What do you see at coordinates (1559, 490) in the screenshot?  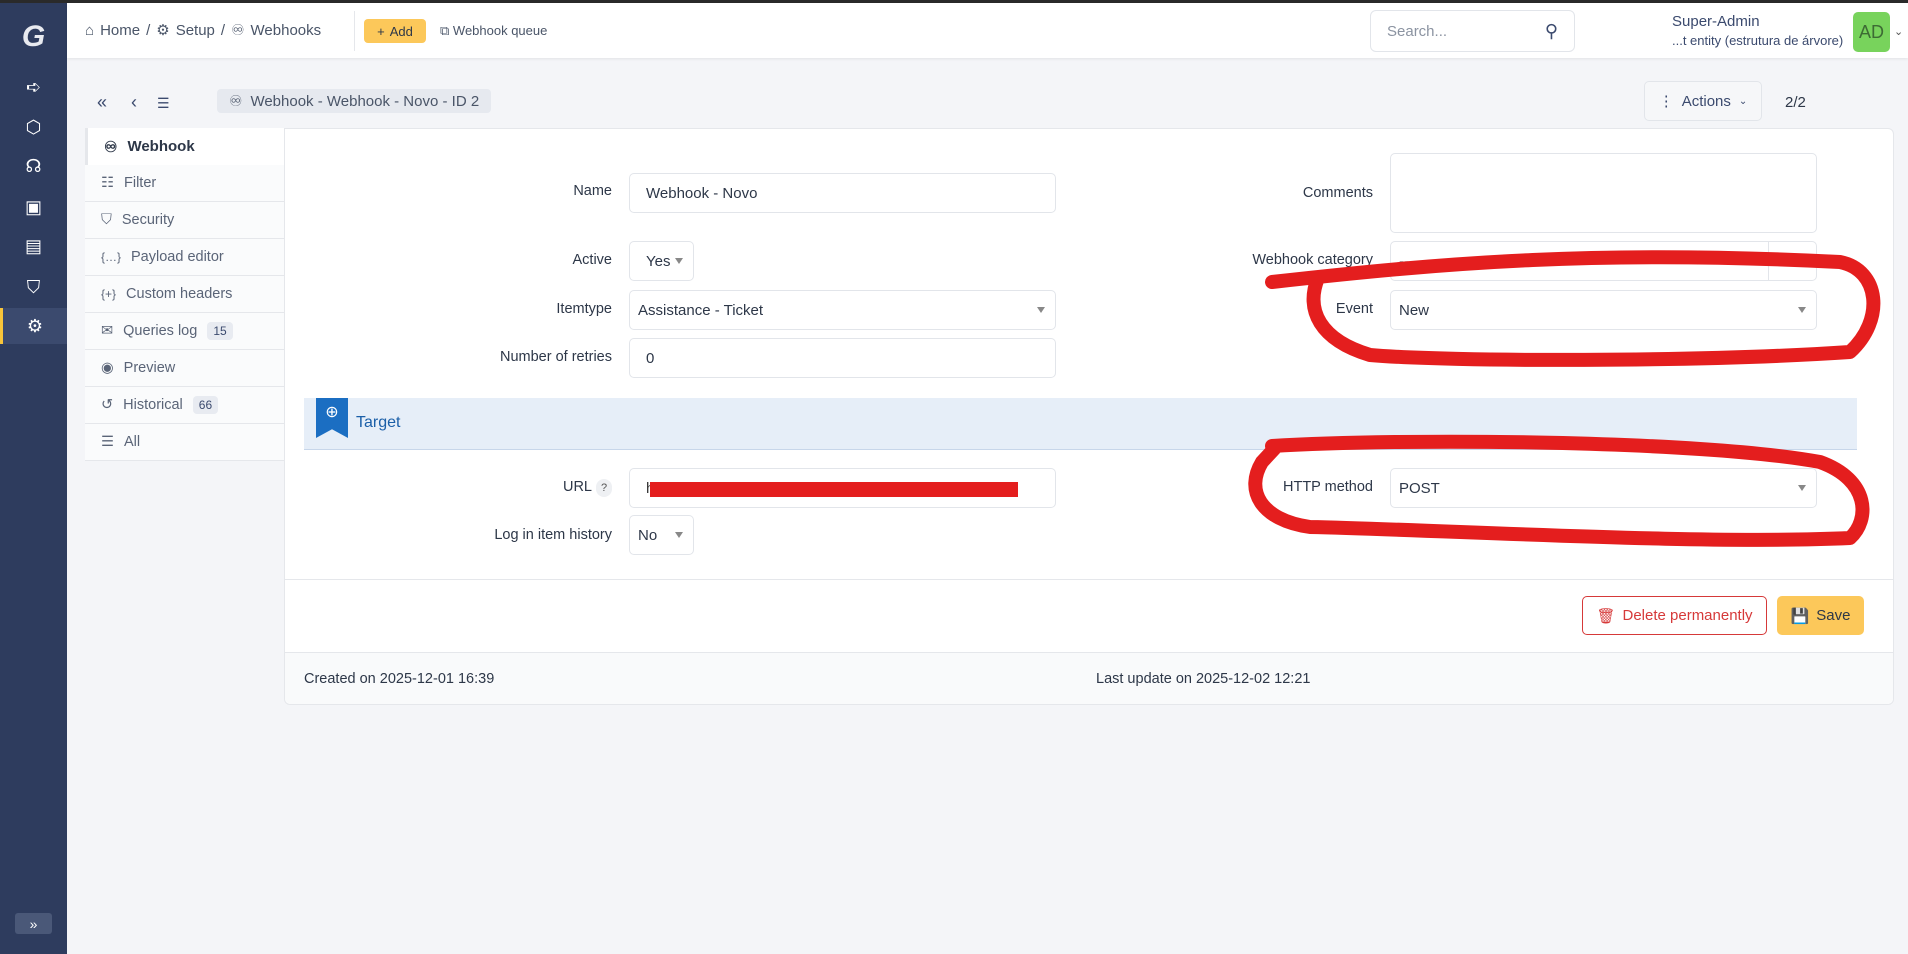 I see `annotation-circle-http-method` at bounding box center [1559, 490].